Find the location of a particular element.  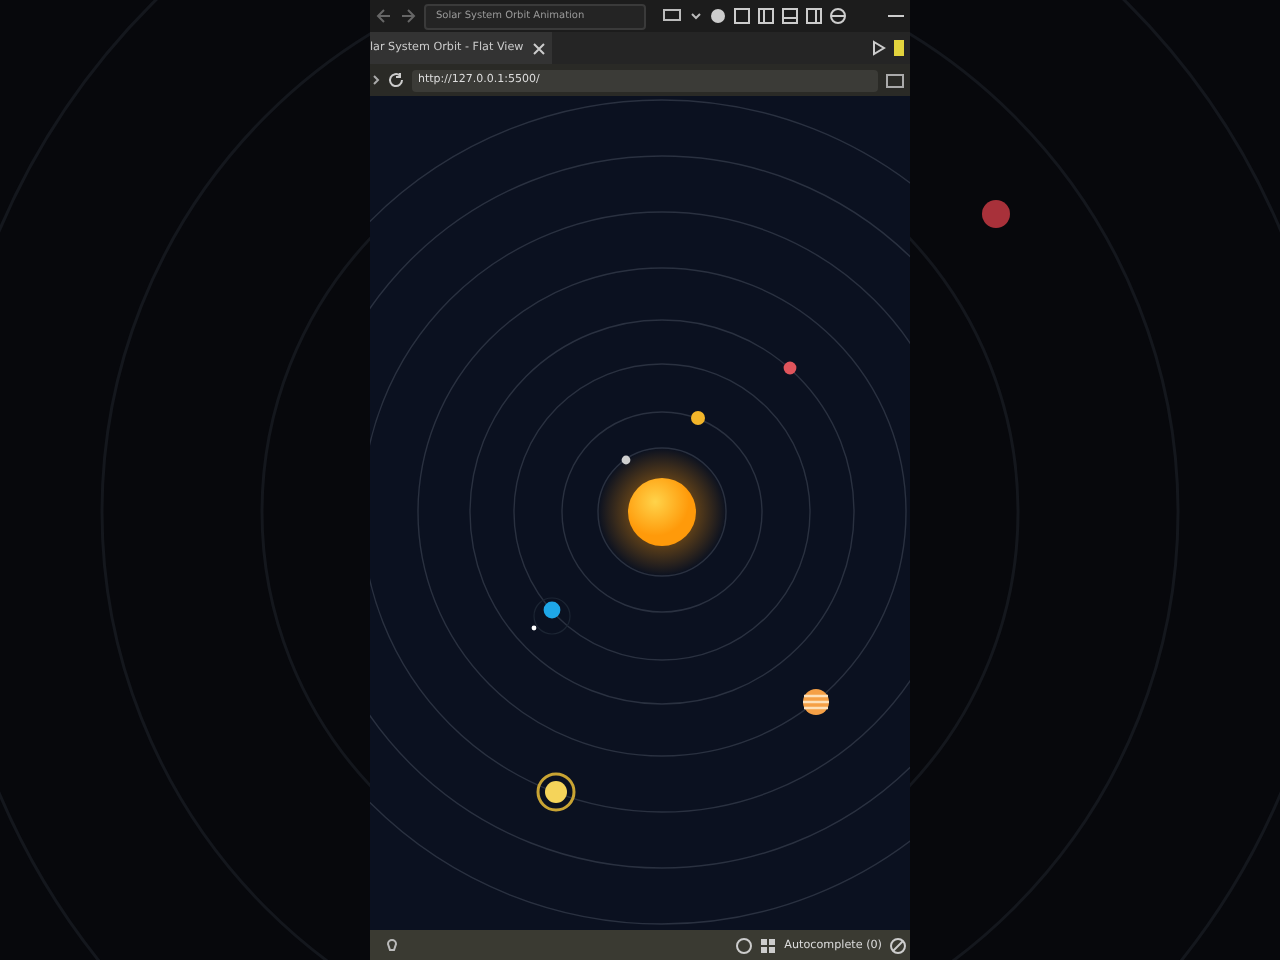

minimize-icon is located at coordinates (896, 16).